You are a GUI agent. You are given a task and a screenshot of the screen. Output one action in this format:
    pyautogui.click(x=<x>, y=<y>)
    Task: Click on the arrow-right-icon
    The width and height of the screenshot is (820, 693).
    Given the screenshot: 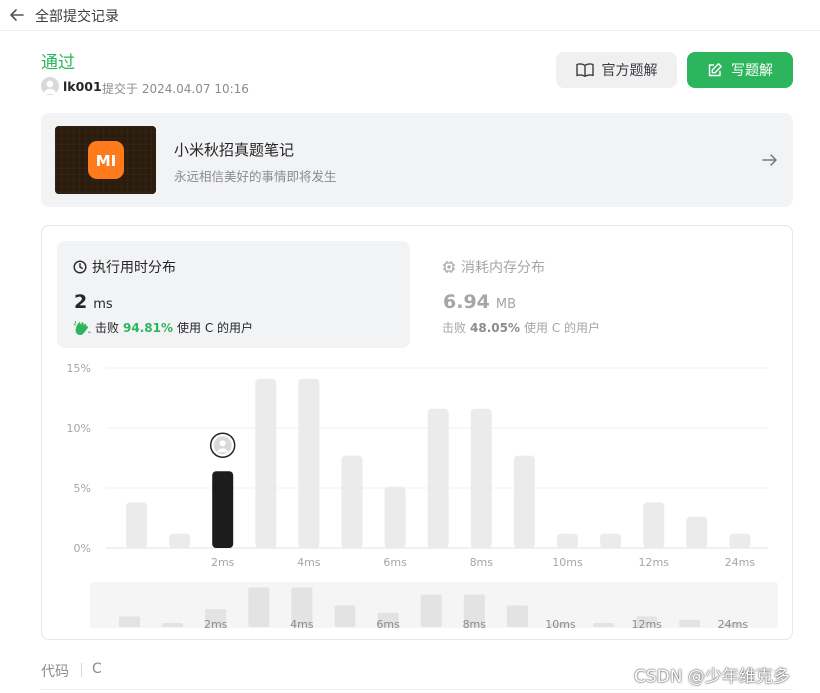 What is the action you would take?
    pyautogui.click(x=769, y=160)
    